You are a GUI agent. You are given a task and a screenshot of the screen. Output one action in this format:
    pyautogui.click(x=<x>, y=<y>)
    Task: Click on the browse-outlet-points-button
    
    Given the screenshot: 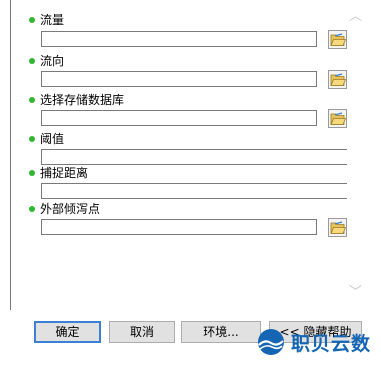 What is the action you would take?
    pyautogui.click(x=337, y=227)
    